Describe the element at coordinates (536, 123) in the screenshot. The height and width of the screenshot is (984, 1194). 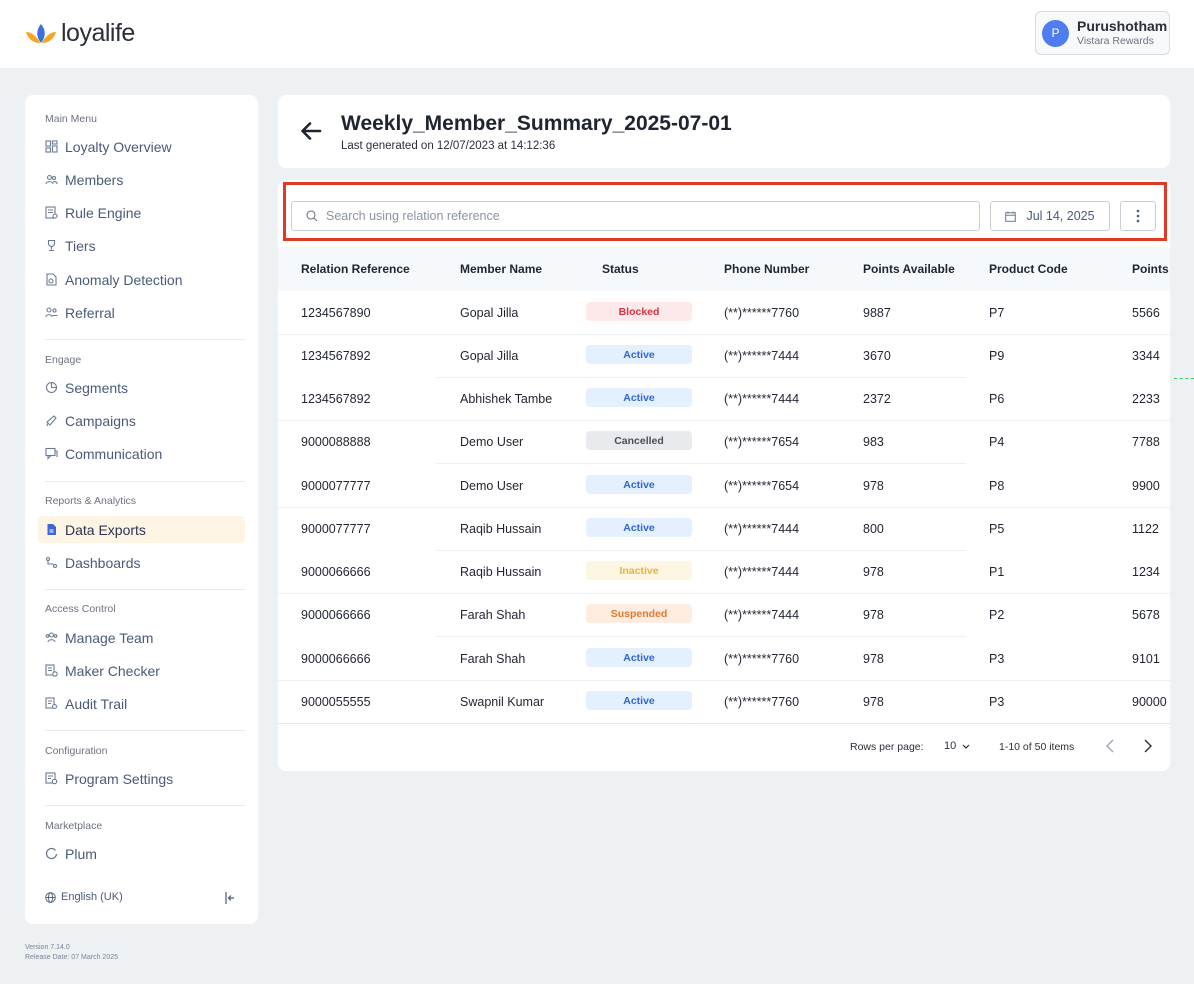
I see `page-title: Weekly_Member_Summary_2025-07-01` at that location.